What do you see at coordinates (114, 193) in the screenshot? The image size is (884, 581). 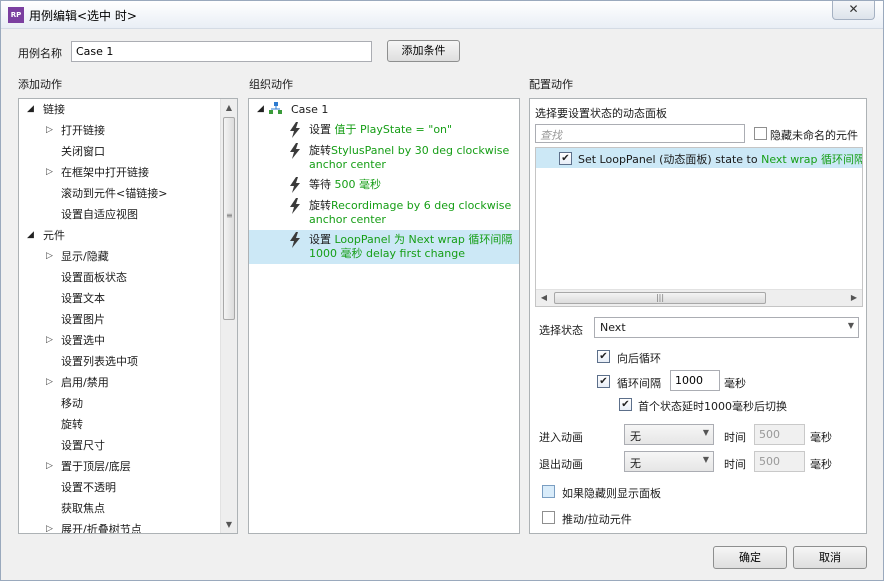 I see `tree-item-label: 滚动到元件<锚链接>` at bounding box center [114, 193].